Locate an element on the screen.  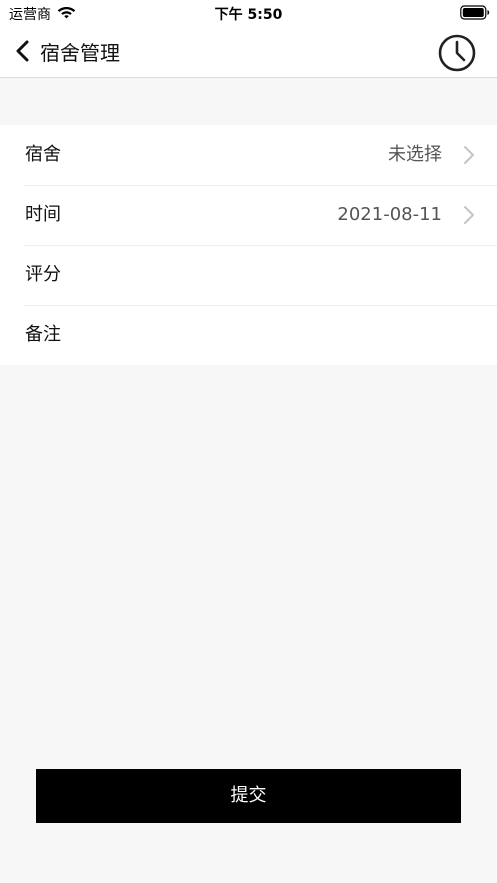
history-button is located at coordinates (457, 53).